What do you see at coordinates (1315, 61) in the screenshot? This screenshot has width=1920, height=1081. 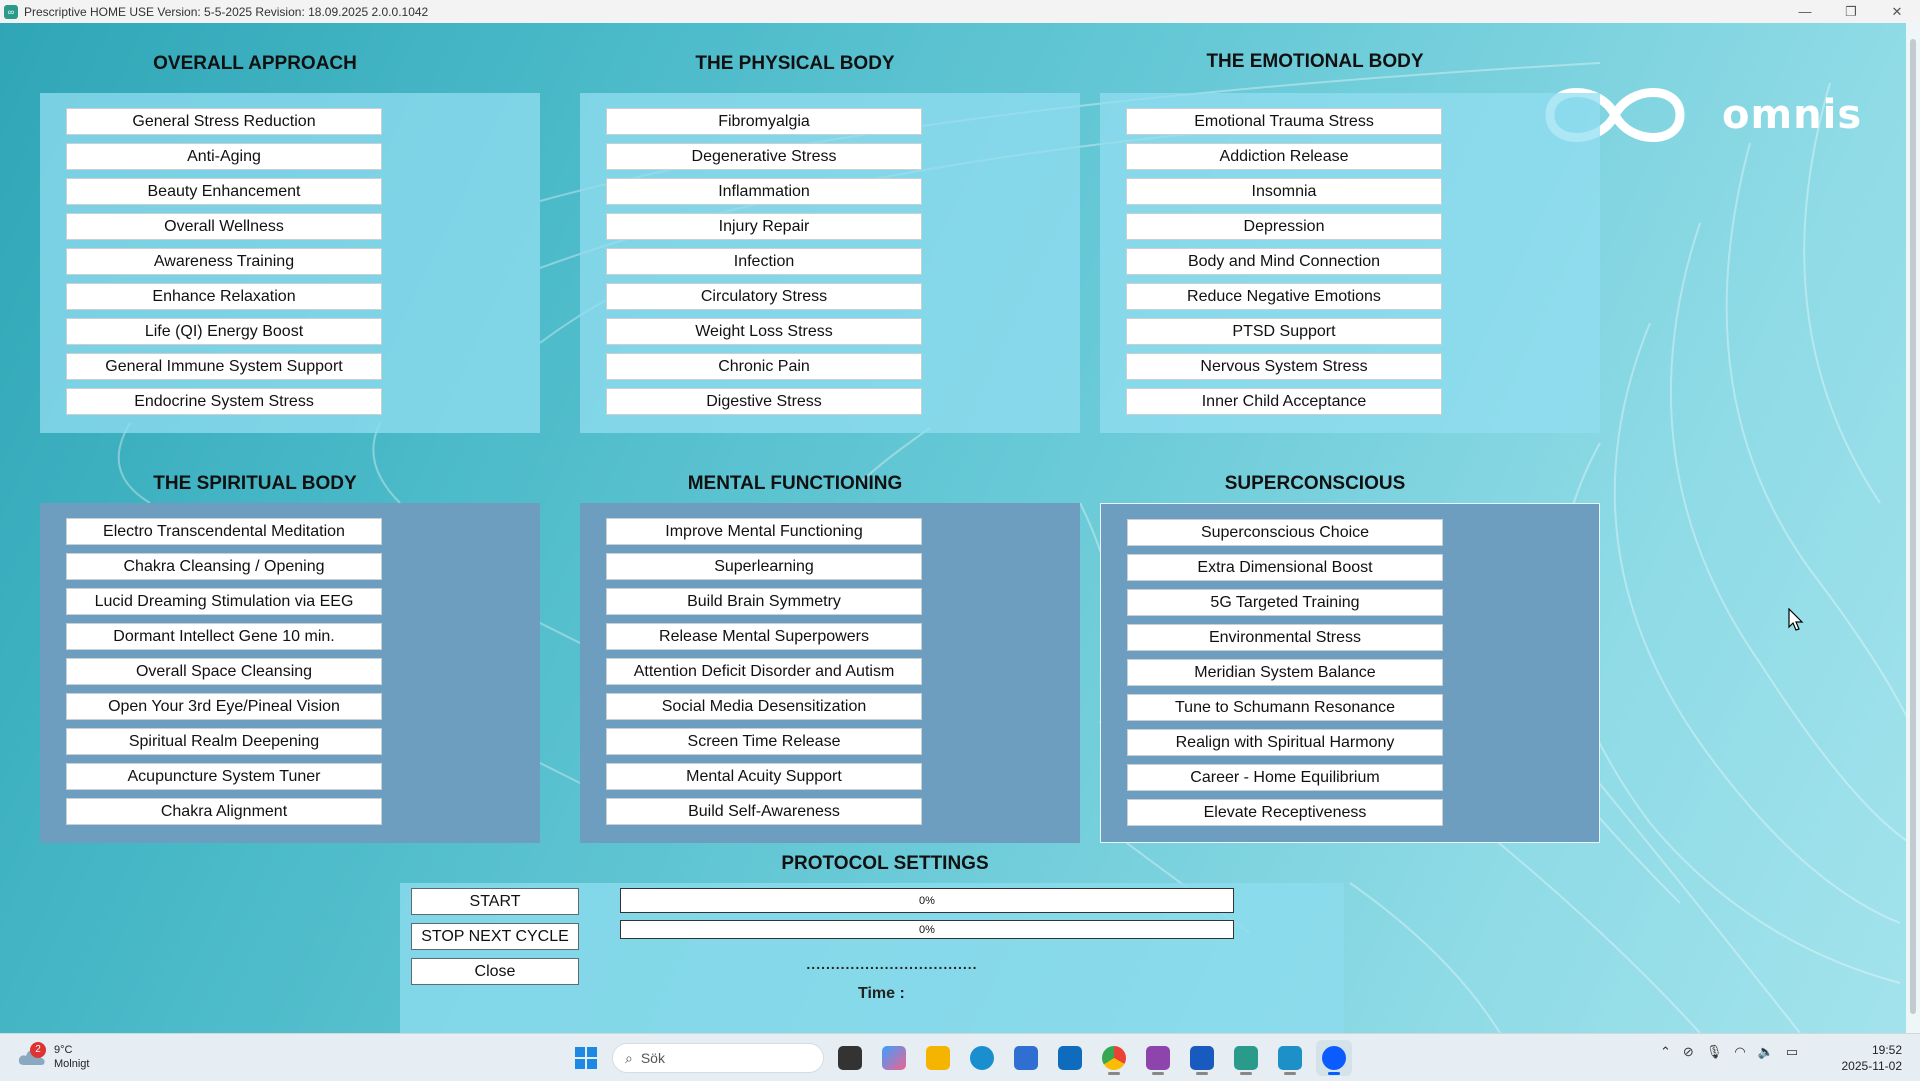 I see `emotional-title: THE EMOTIONAL BODY` at bounding box center [1315, 61].